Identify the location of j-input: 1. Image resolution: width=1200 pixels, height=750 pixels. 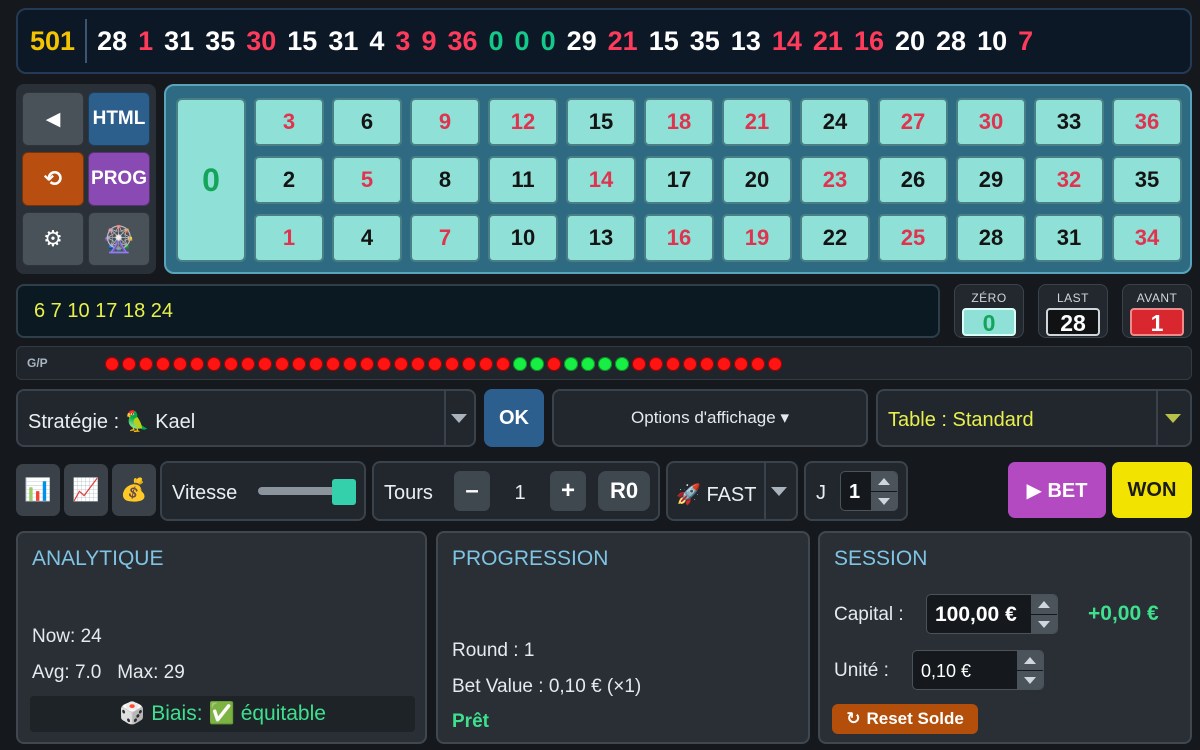
(869, 491).